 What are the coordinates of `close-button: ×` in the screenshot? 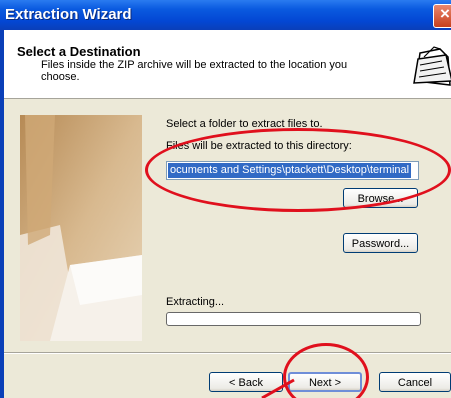 It's located at (442, 16).